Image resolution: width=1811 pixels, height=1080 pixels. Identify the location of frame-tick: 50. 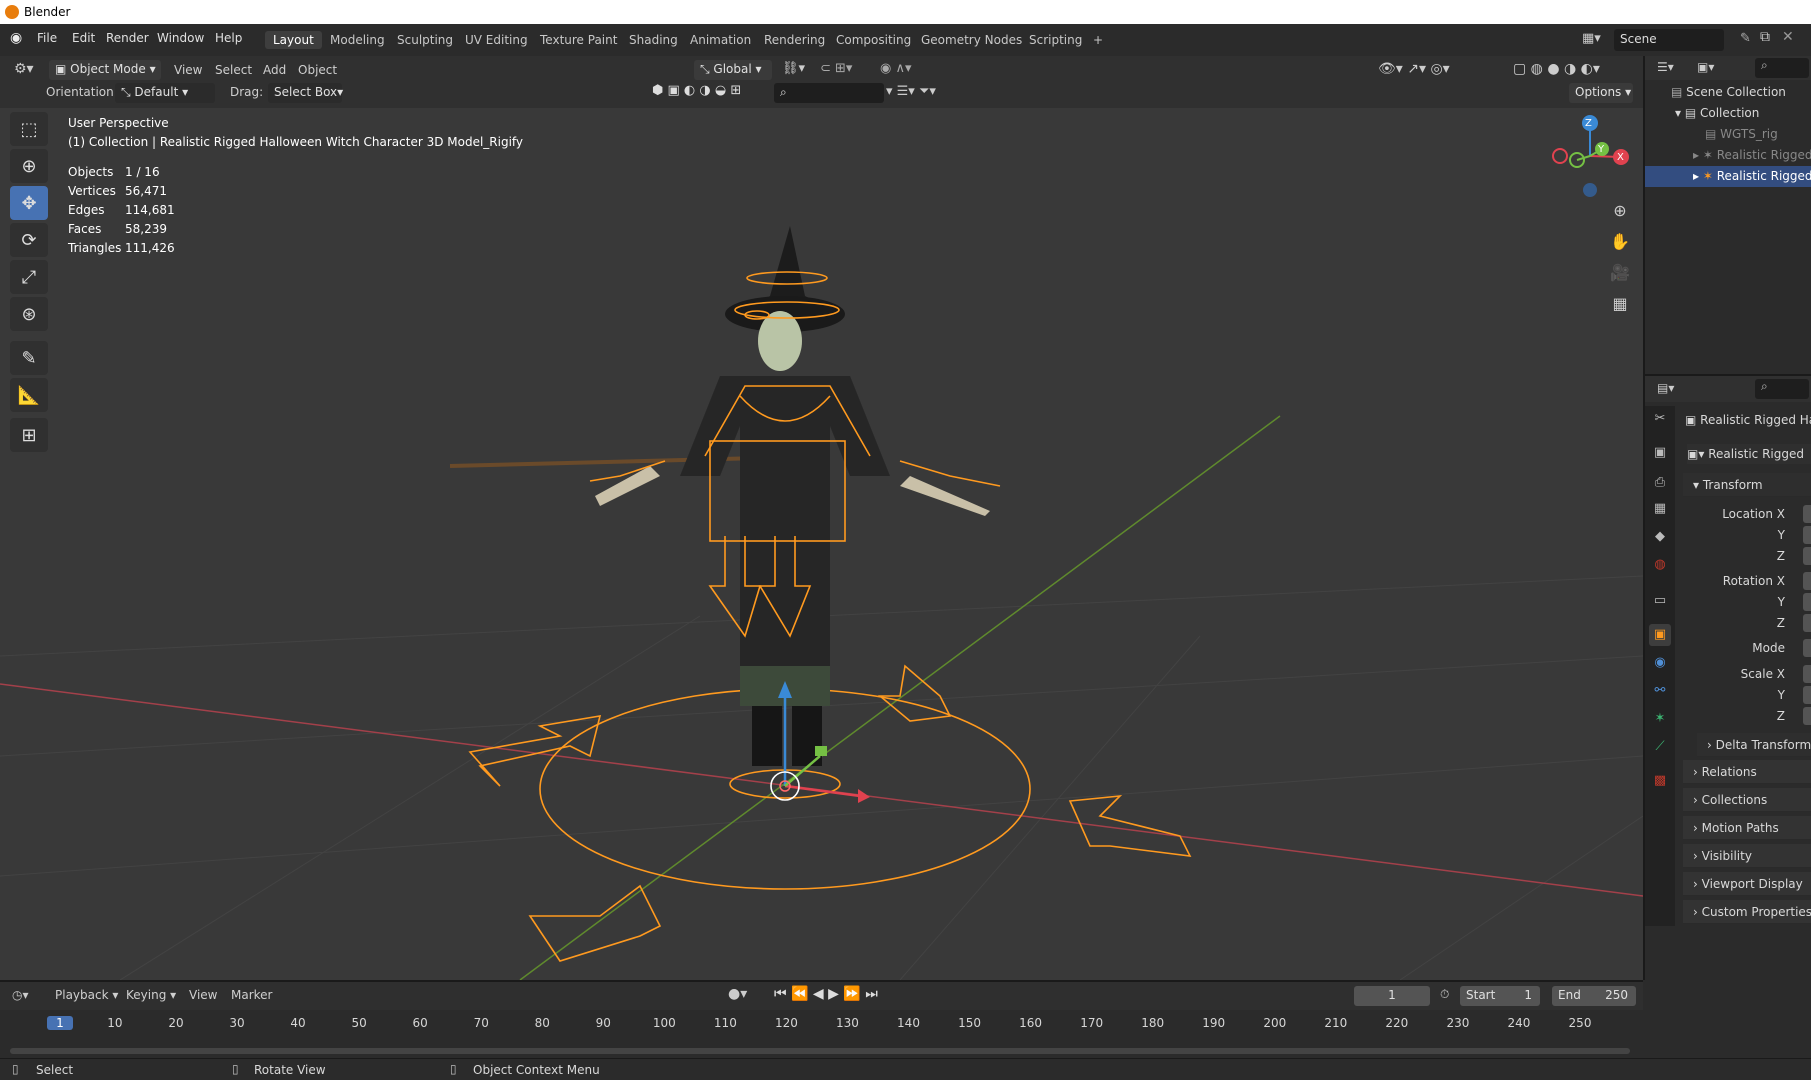
(359, 1023).